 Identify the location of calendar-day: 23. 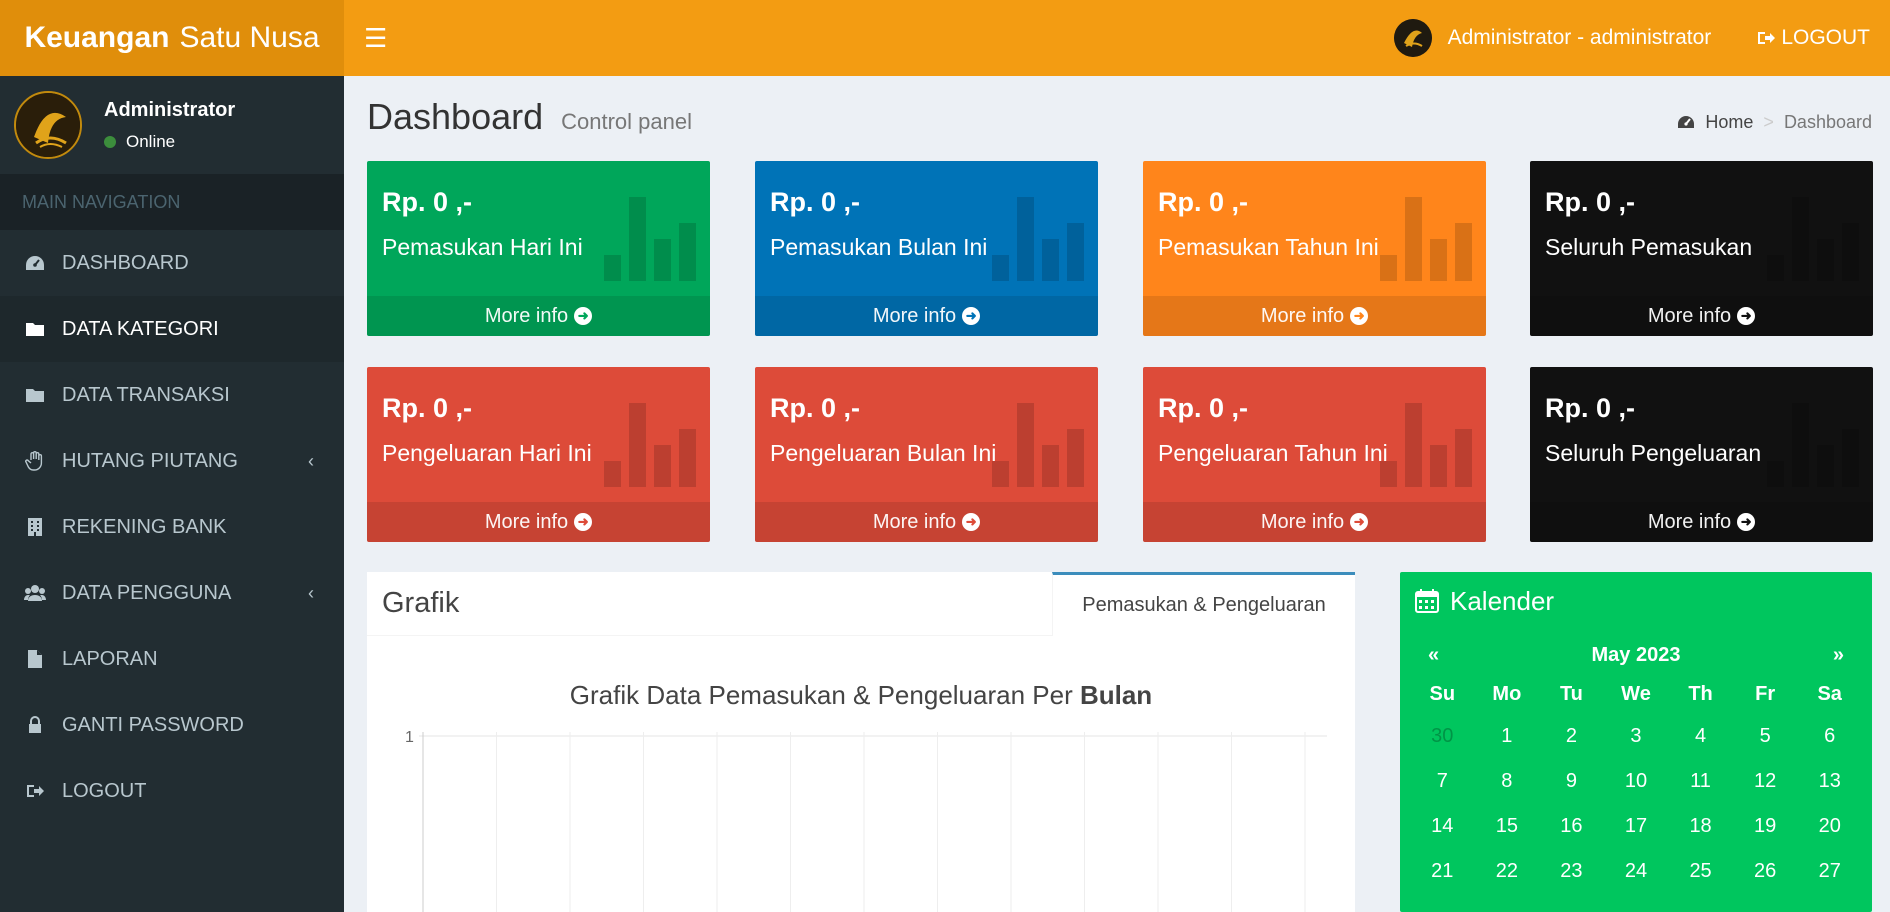
(1571, 871).